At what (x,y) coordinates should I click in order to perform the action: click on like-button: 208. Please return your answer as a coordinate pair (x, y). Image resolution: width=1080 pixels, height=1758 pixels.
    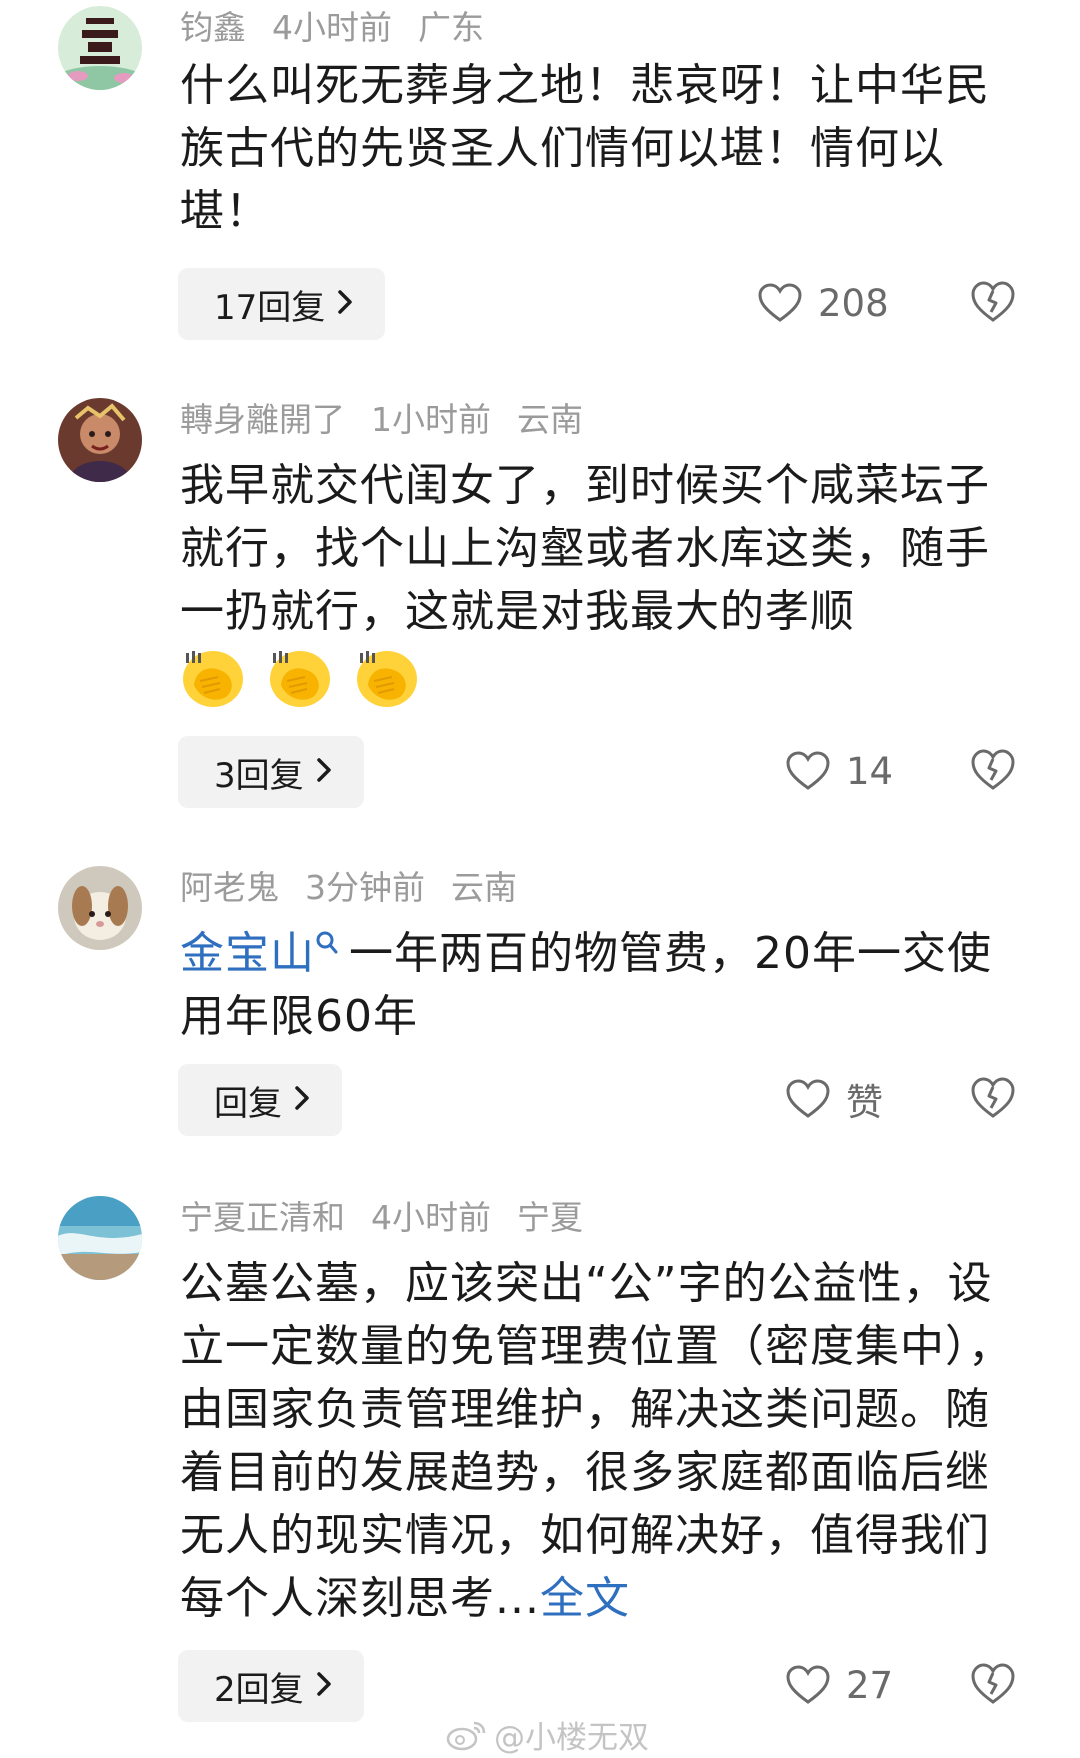
    Looking at the image, I should click on (823, 303).